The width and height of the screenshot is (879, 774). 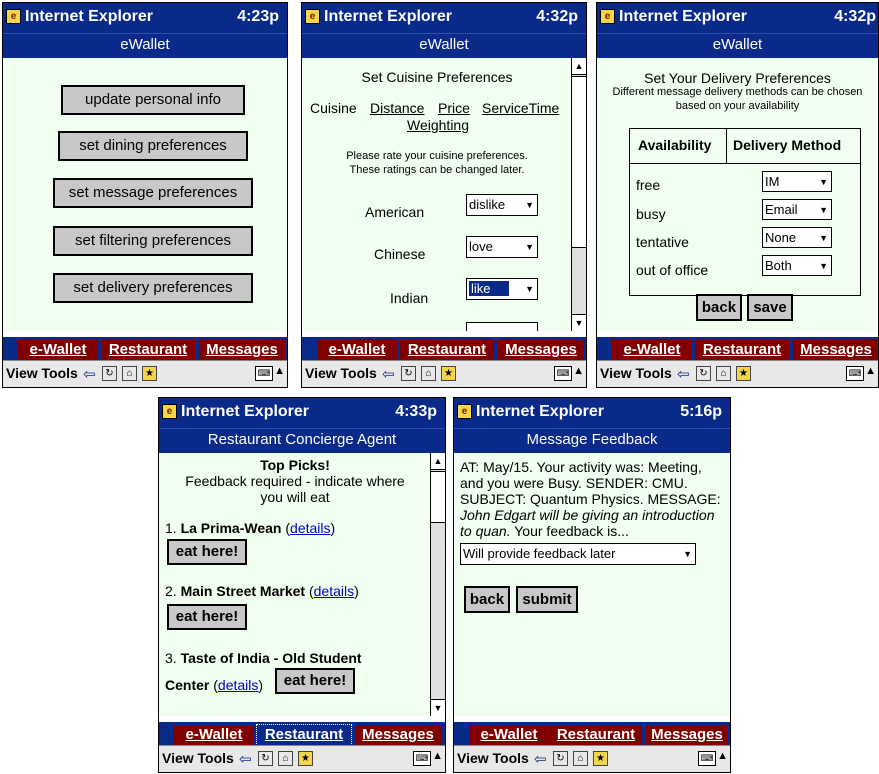 What do you see at coordinates (262, 591) in the screenshot?
I see `pick-2: 2. Main Street Market (details)` at bounding box center [262, 591].